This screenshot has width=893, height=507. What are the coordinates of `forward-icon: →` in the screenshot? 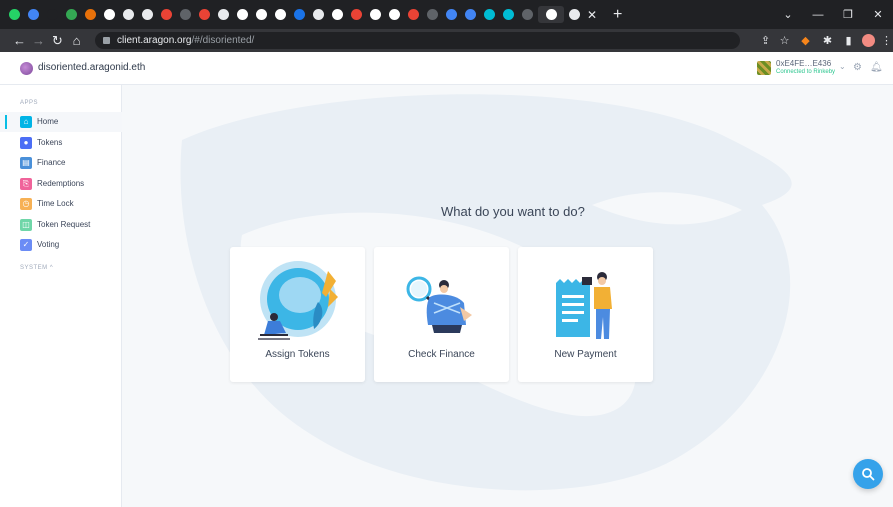 It's located at (38, 40).